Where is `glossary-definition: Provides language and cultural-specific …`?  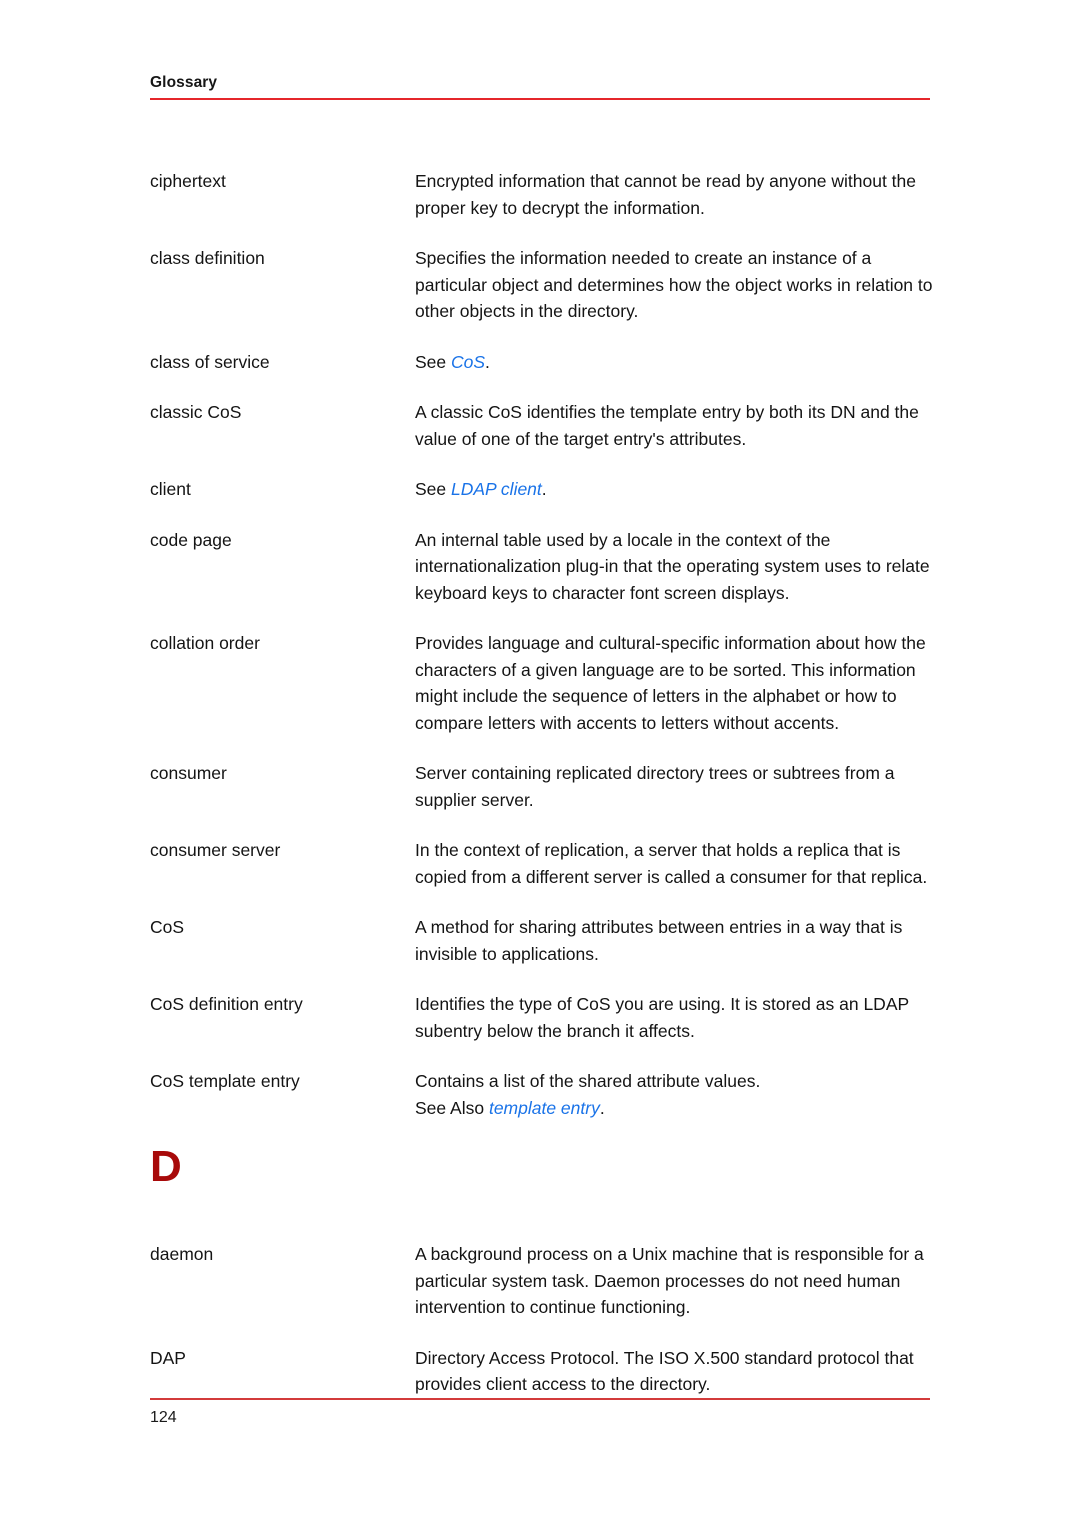
glossary-definition: Provides language and cultural-specific … is located at coordinates (676, 683).